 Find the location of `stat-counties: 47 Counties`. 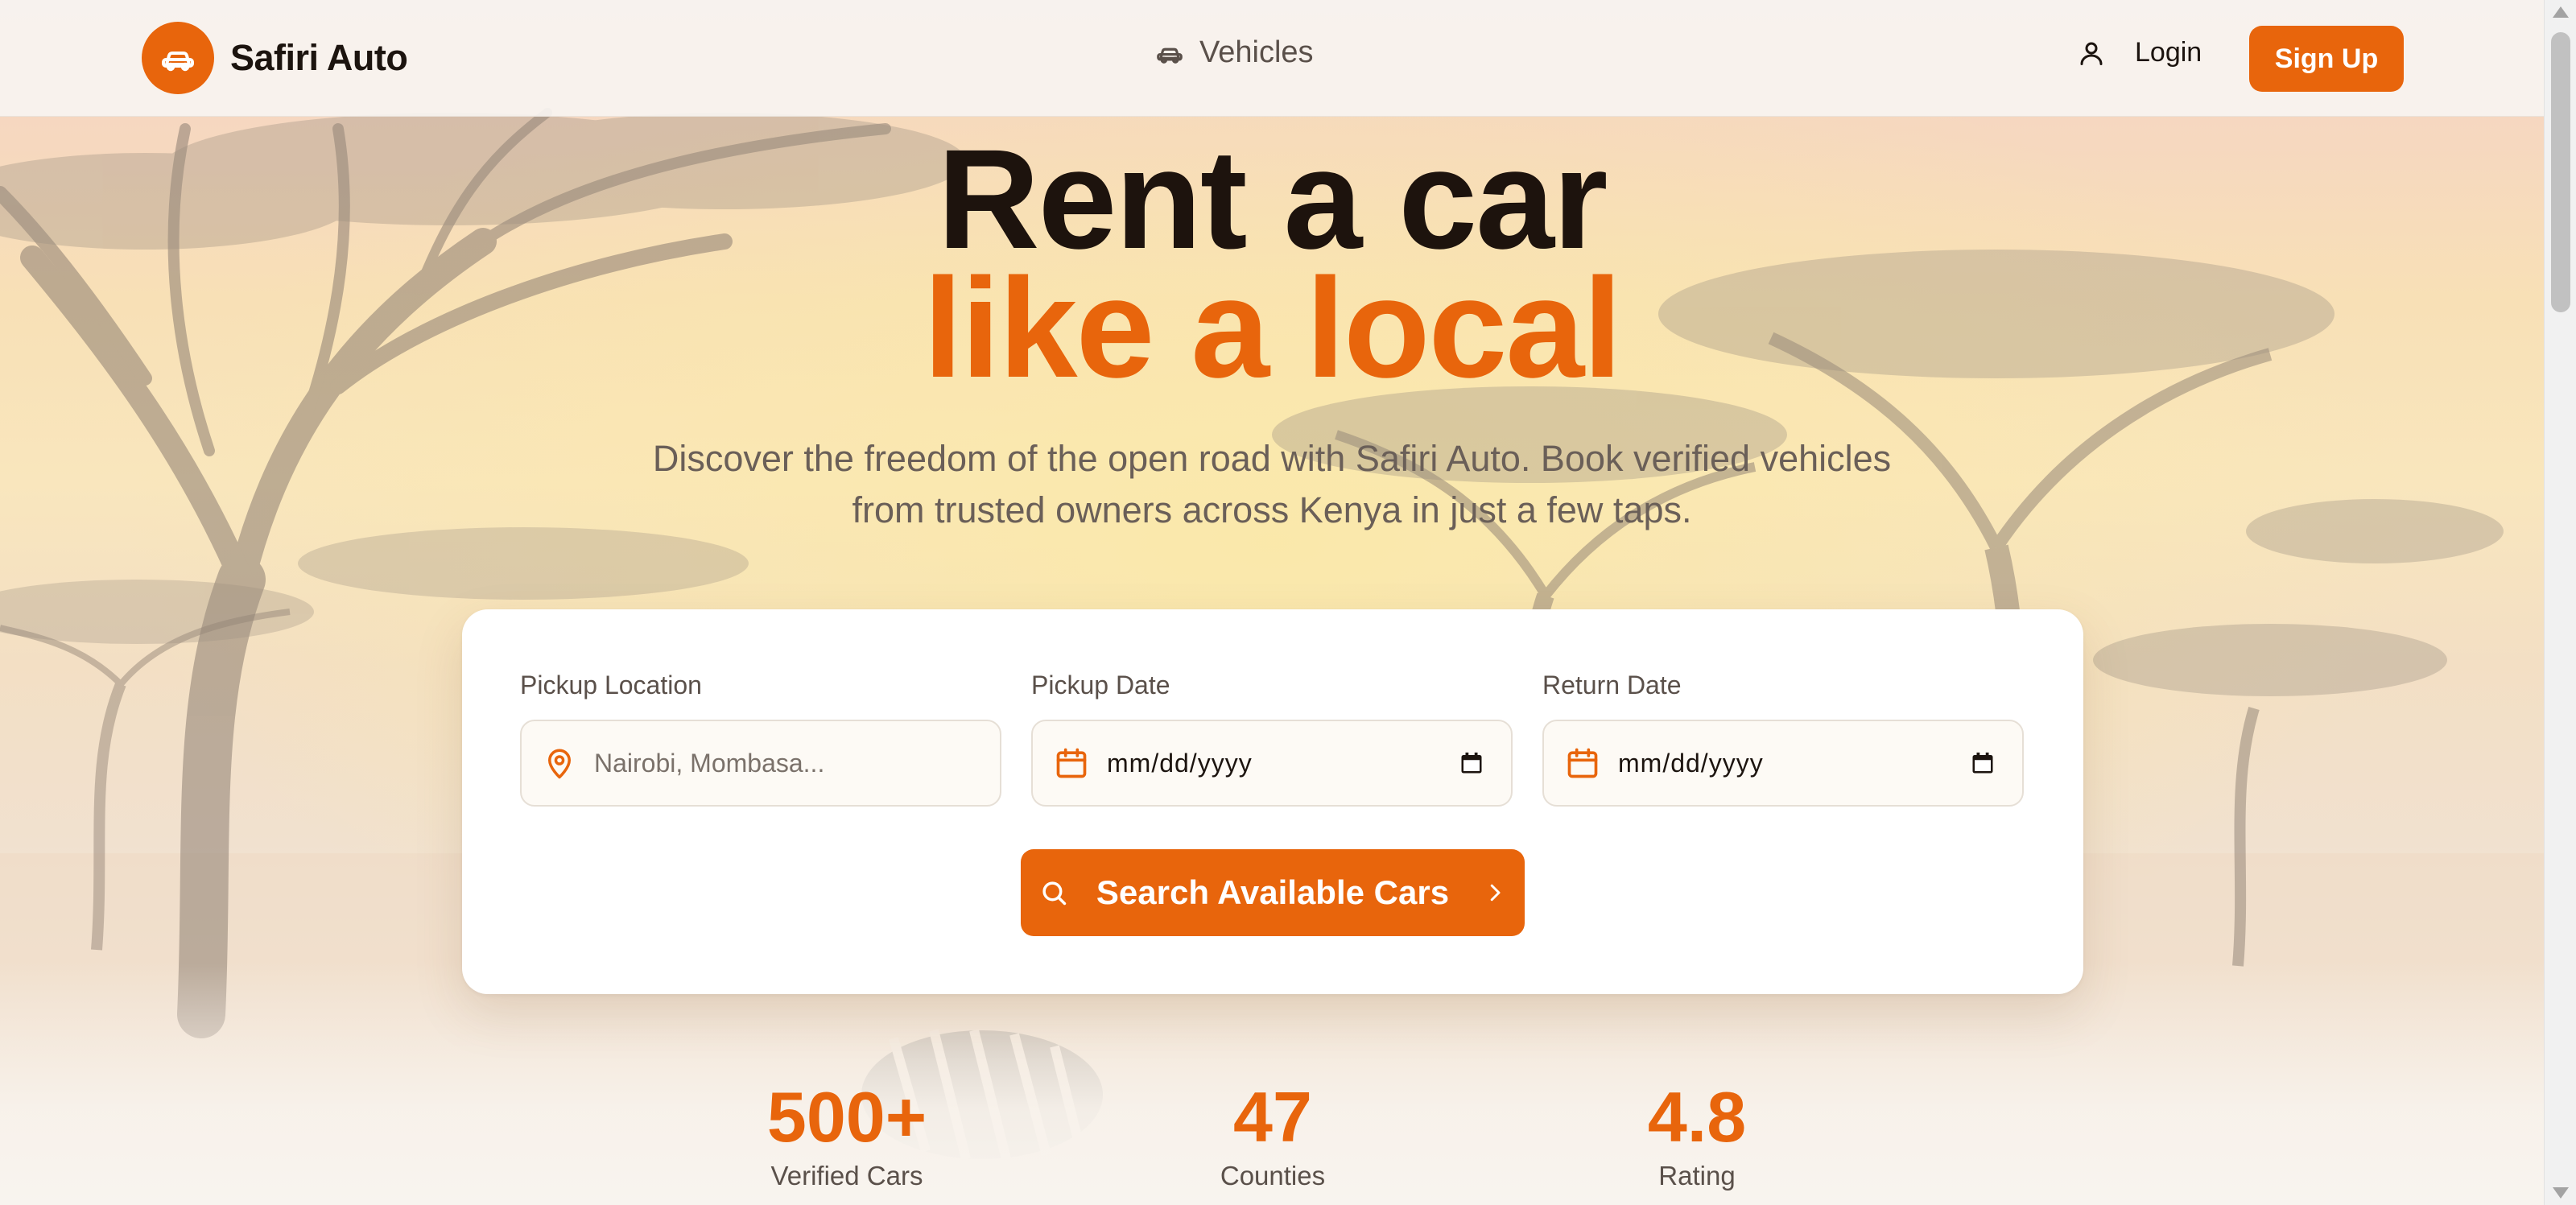

stat-counties: 47 Counties is located at coordinates (1273, 1134).